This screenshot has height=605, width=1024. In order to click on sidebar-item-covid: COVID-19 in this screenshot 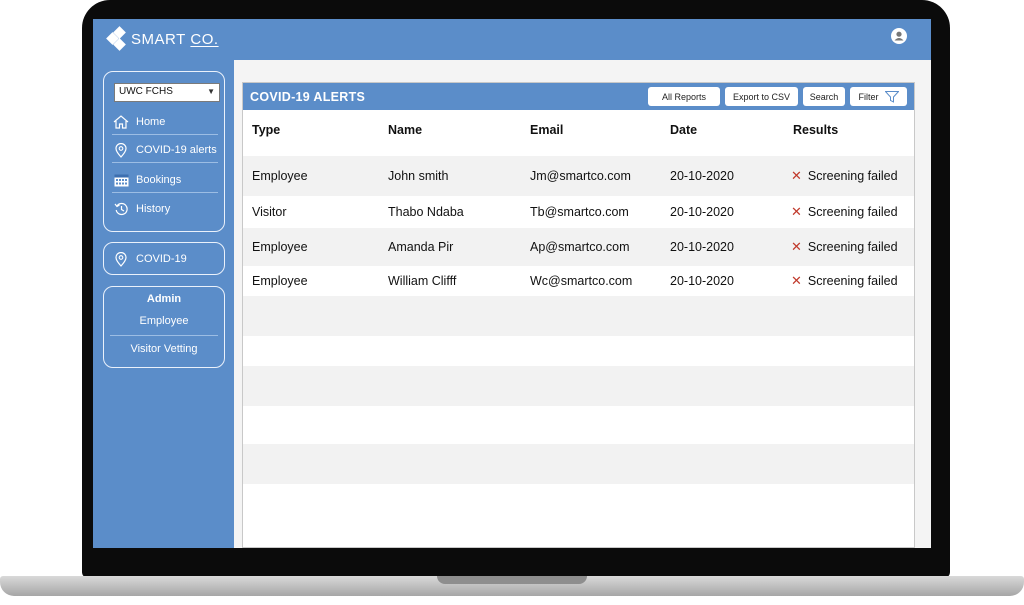, I will do `click(165, 259)`.